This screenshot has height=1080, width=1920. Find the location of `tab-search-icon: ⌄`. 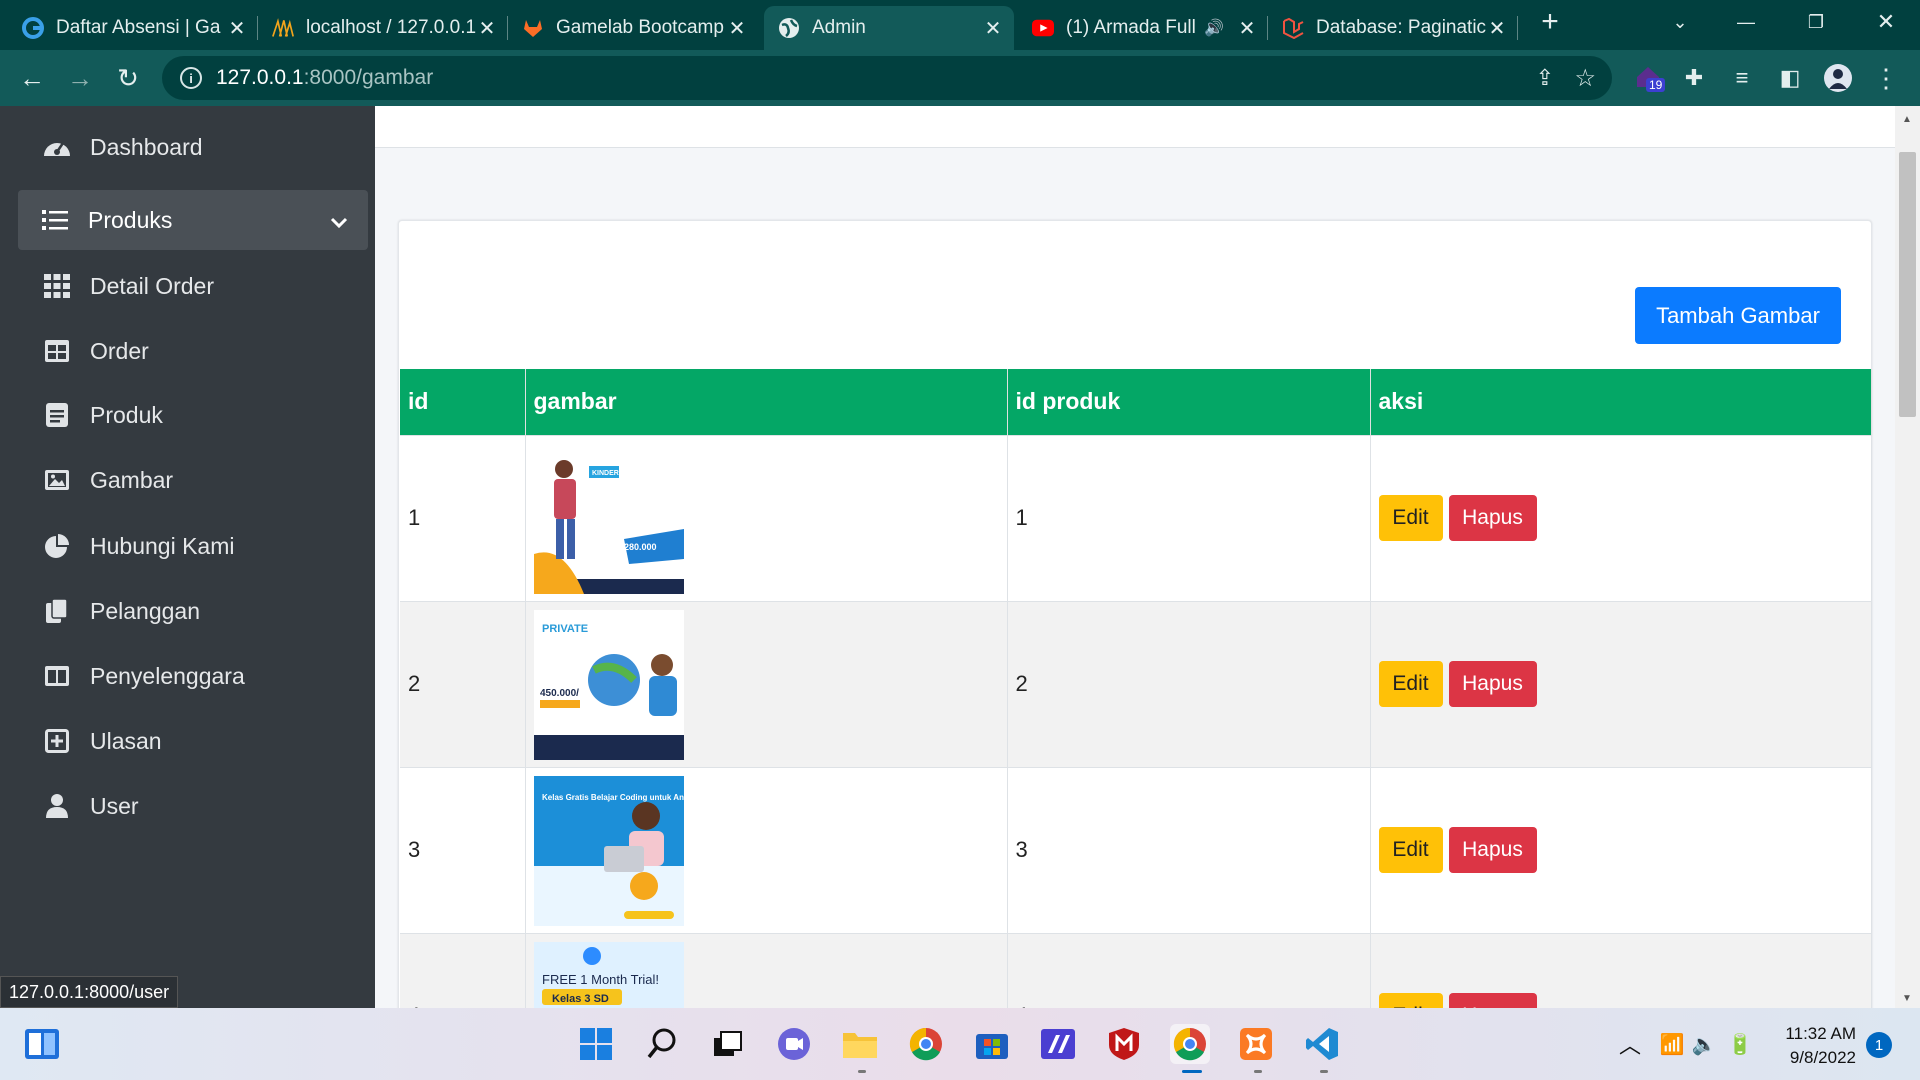

tab-search-icon: ⌄ is located at coordinates (1680, 22).